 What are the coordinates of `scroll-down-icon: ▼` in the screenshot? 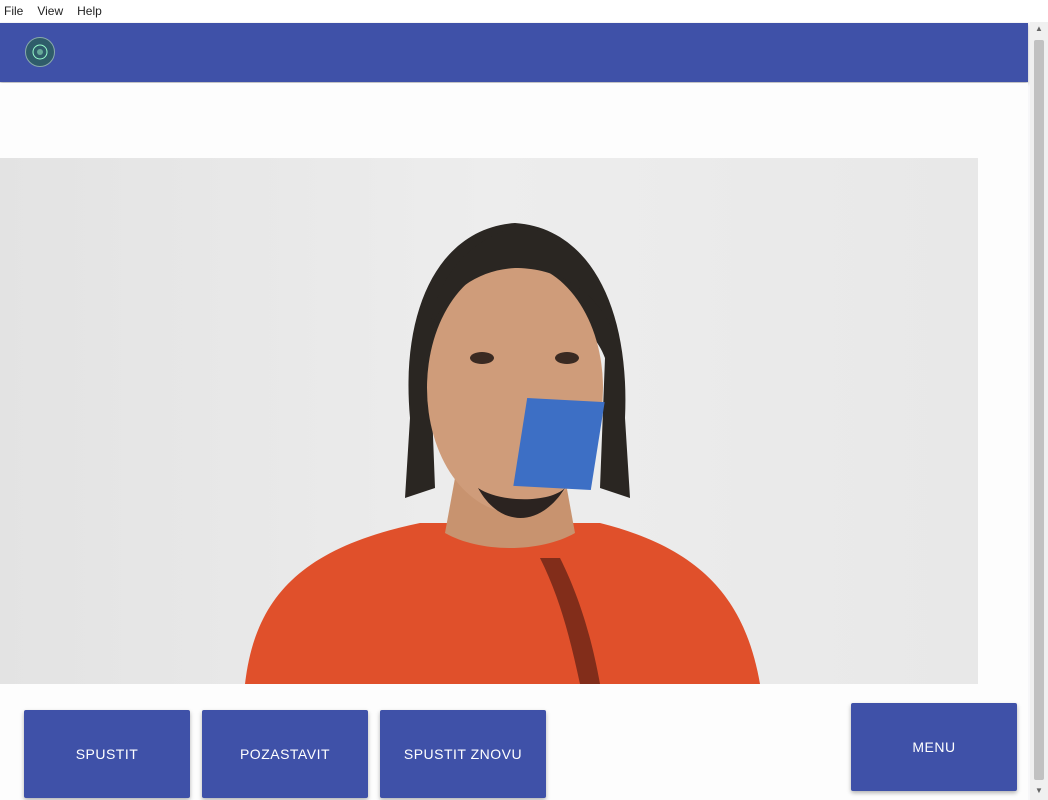 It's located at (1039, 791).